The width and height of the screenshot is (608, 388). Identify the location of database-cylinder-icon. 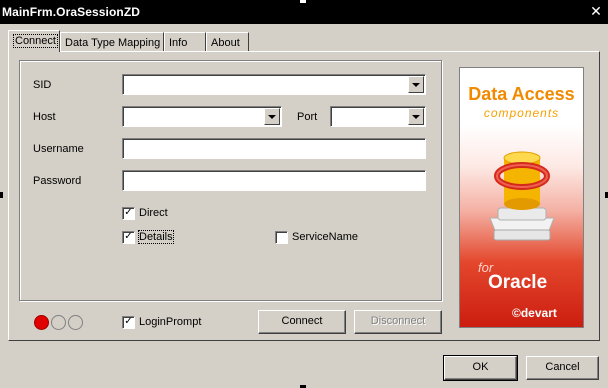
(522, 196).